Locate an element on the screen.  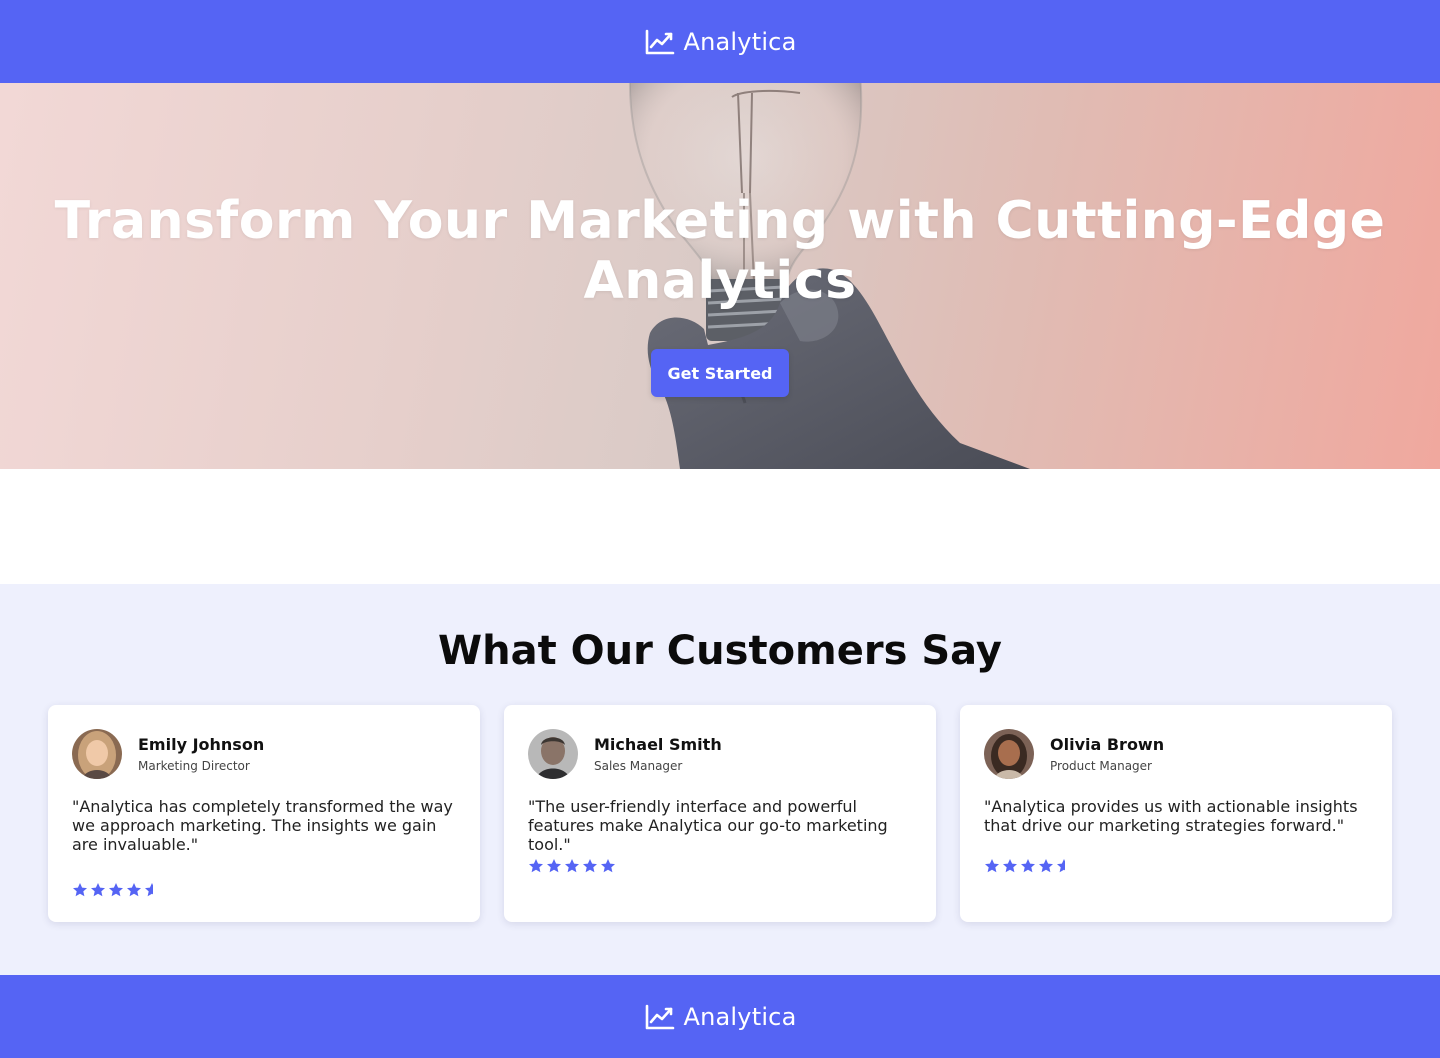
testimonial-header: Michael Smith Sales Manager is located at coordinates (625, 754).